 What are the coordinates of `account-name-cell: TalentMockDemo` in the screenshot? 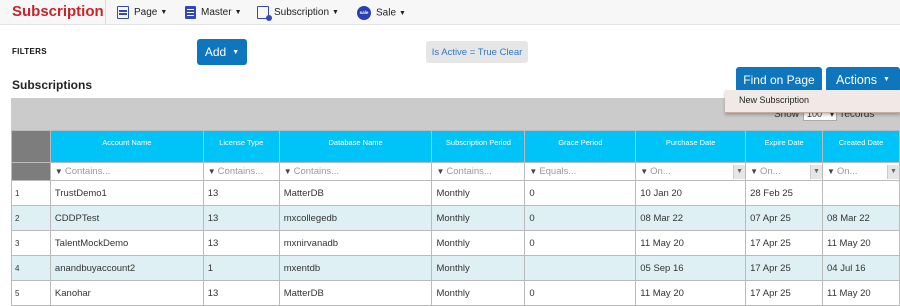 It's located at (126, 243).